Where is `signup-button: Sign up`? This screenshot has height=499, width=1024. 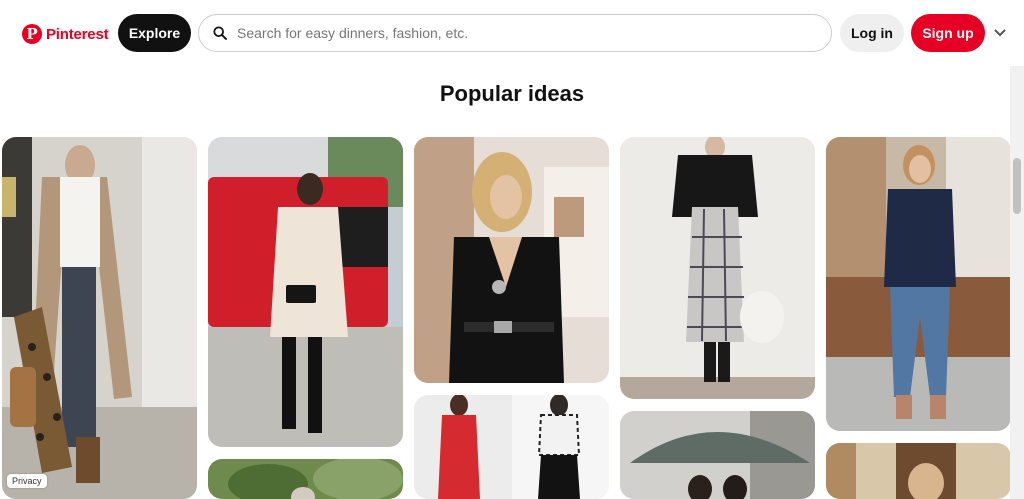 signup-button: Sign up is located at coordinates (948, 33).